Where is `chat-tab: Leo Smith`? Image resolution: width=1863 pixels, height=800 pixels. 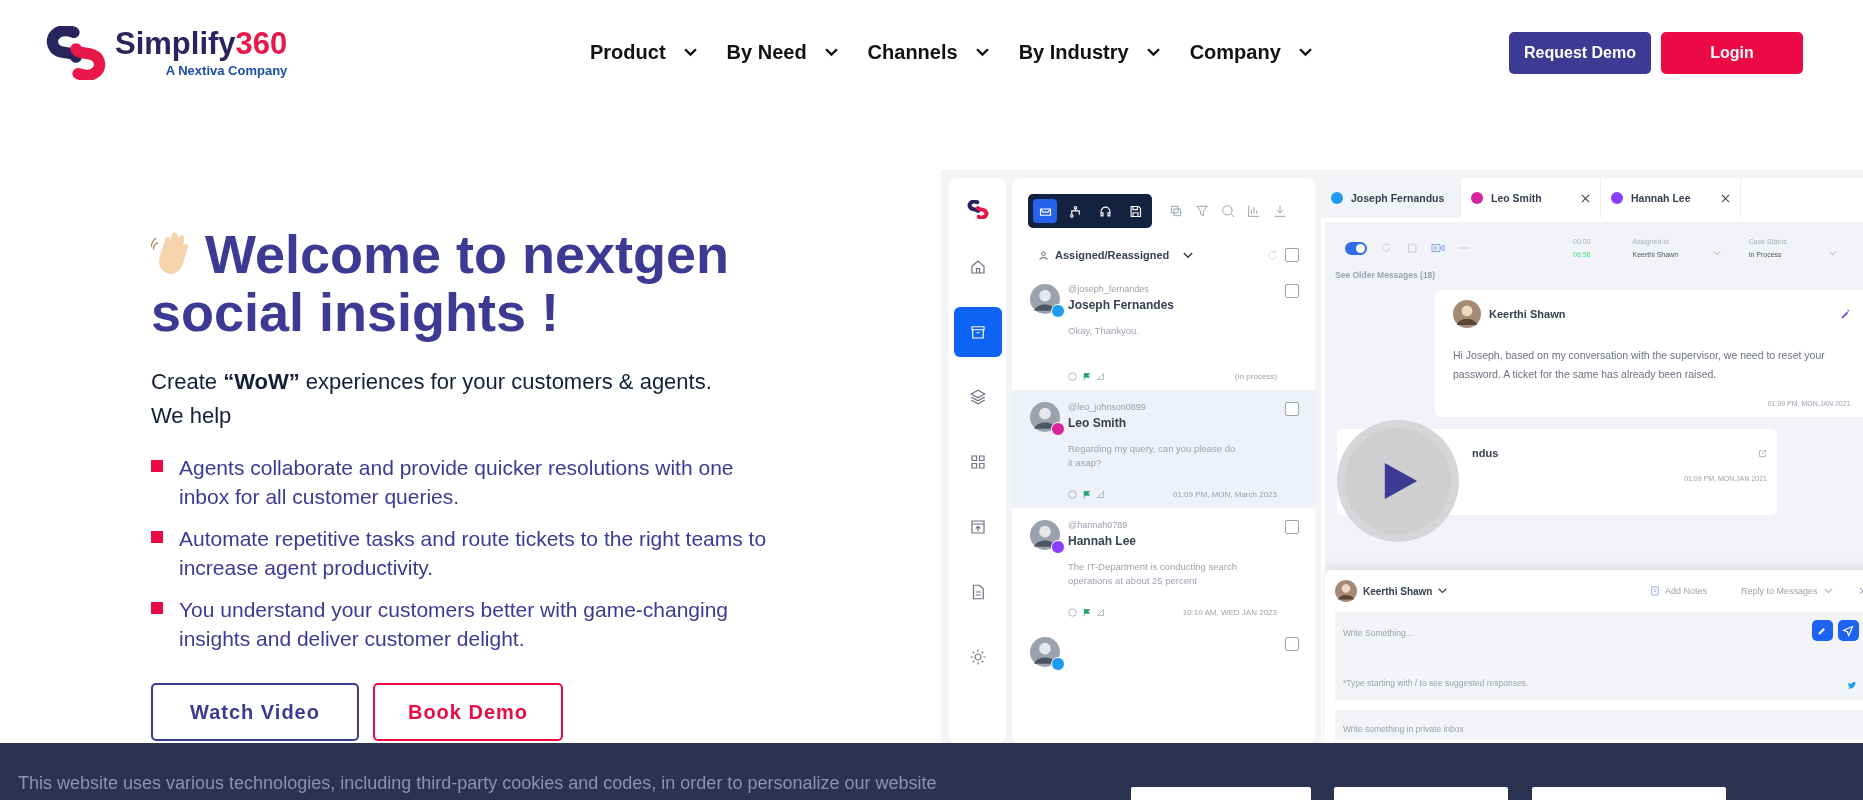
chat-tab: Leo Smith is located at coordinates (1531, 198).